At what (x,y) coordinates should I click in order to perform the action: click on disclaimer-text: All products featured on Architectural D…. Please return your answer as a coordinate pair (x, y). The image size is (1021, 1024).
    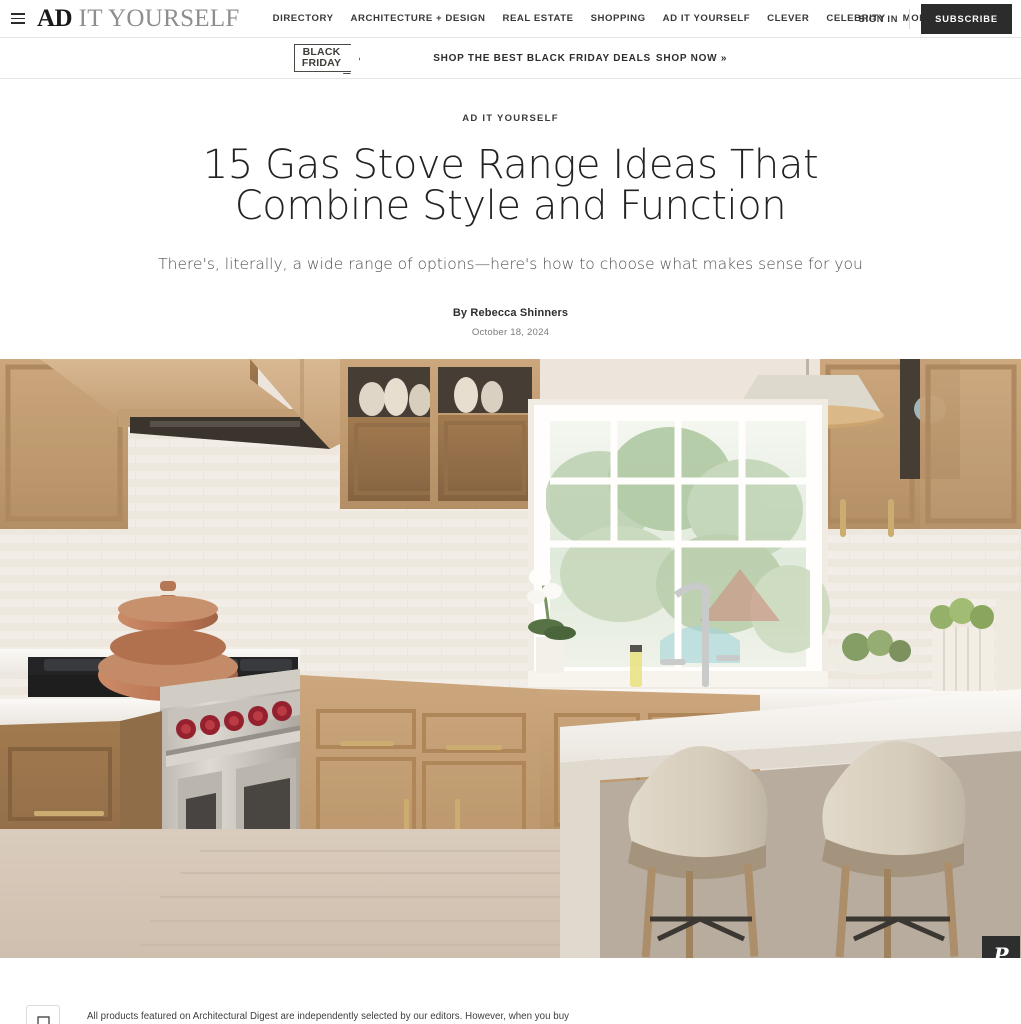
    Looking at the image, I should click on (328, 1016).